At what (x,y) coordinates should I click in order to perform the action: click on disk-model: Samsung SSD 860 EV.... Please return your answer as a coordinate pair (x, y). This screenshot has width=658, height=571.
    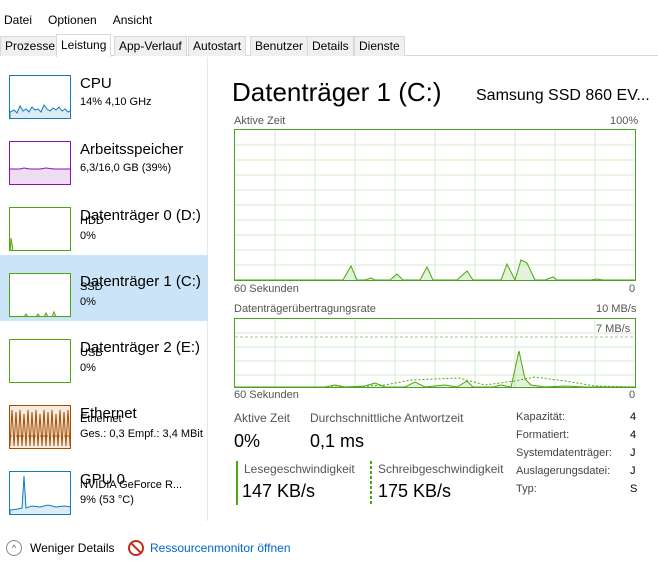
    Looking at the image, I should click on (563, 95).